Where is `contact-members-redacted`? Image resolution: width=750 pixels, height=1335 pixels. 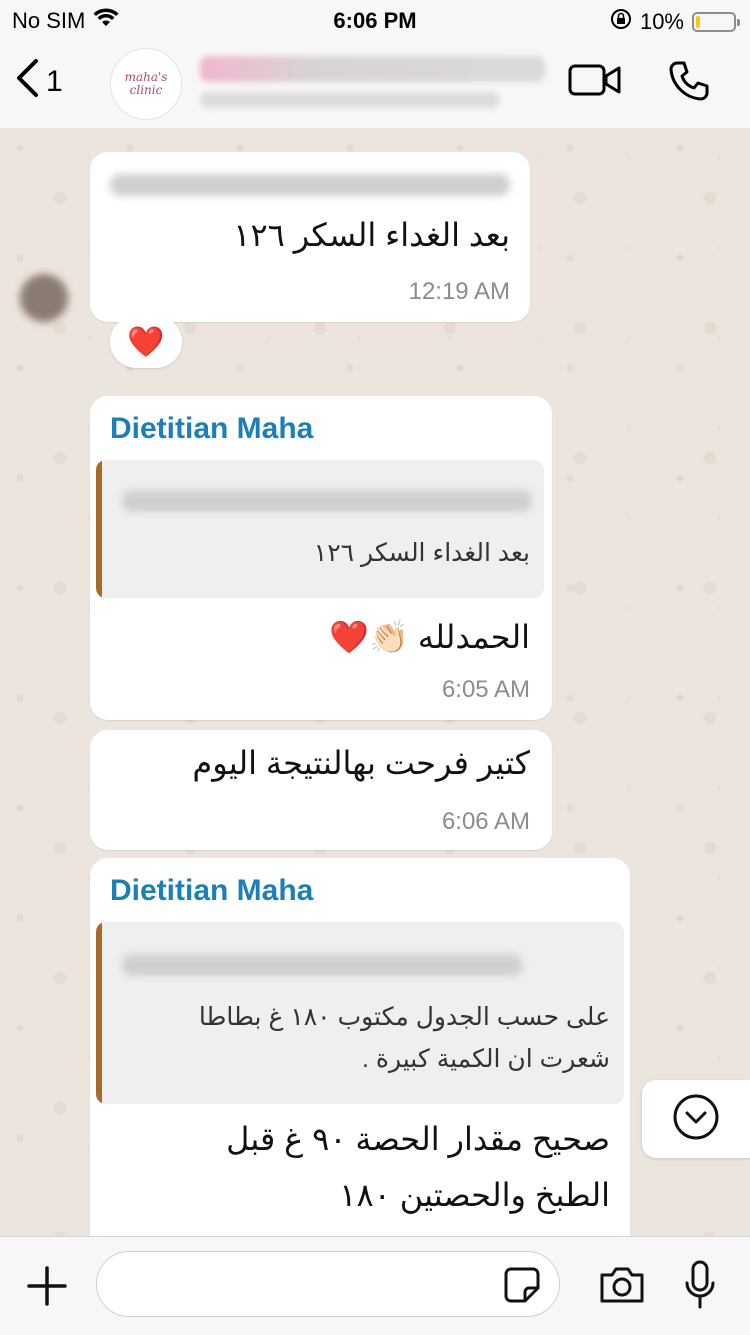
contact-members-redacted is located at coordinates (350, 100).